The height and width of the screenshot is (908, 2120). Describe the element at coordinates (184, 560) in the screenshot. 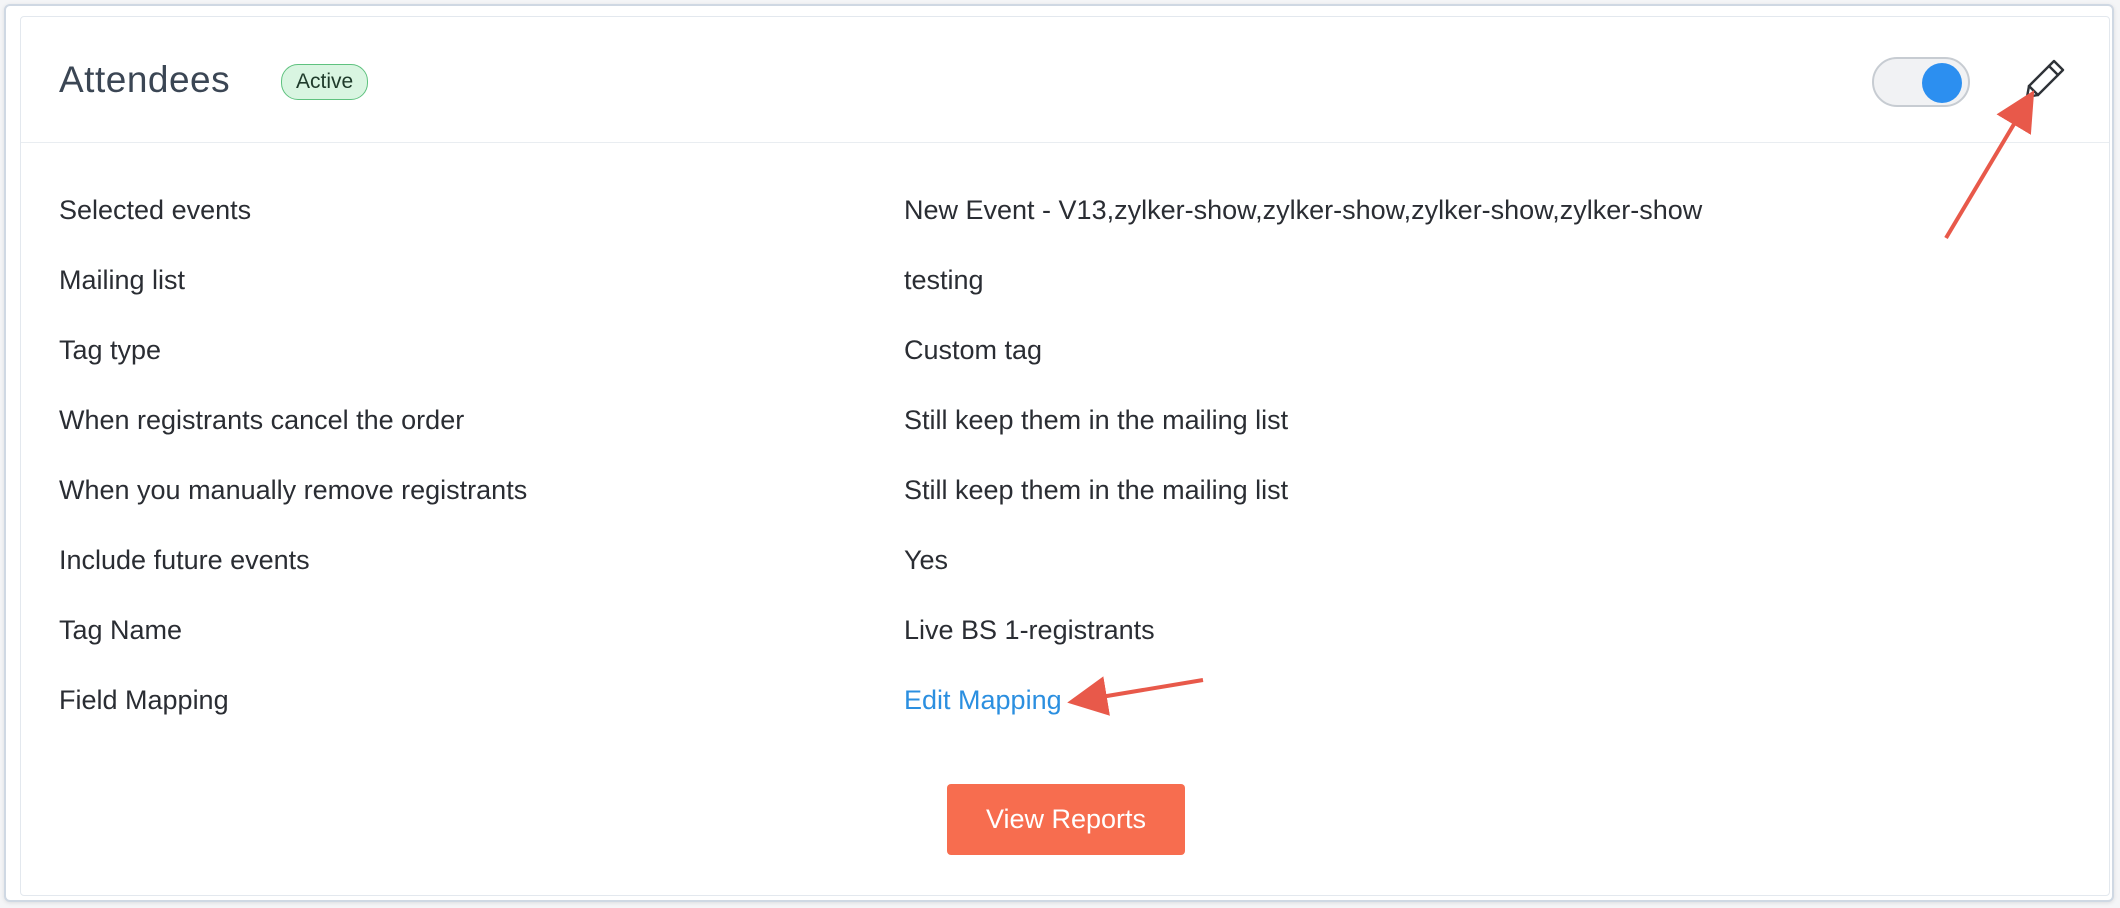

I see `detail-label: Include future events` at that location.